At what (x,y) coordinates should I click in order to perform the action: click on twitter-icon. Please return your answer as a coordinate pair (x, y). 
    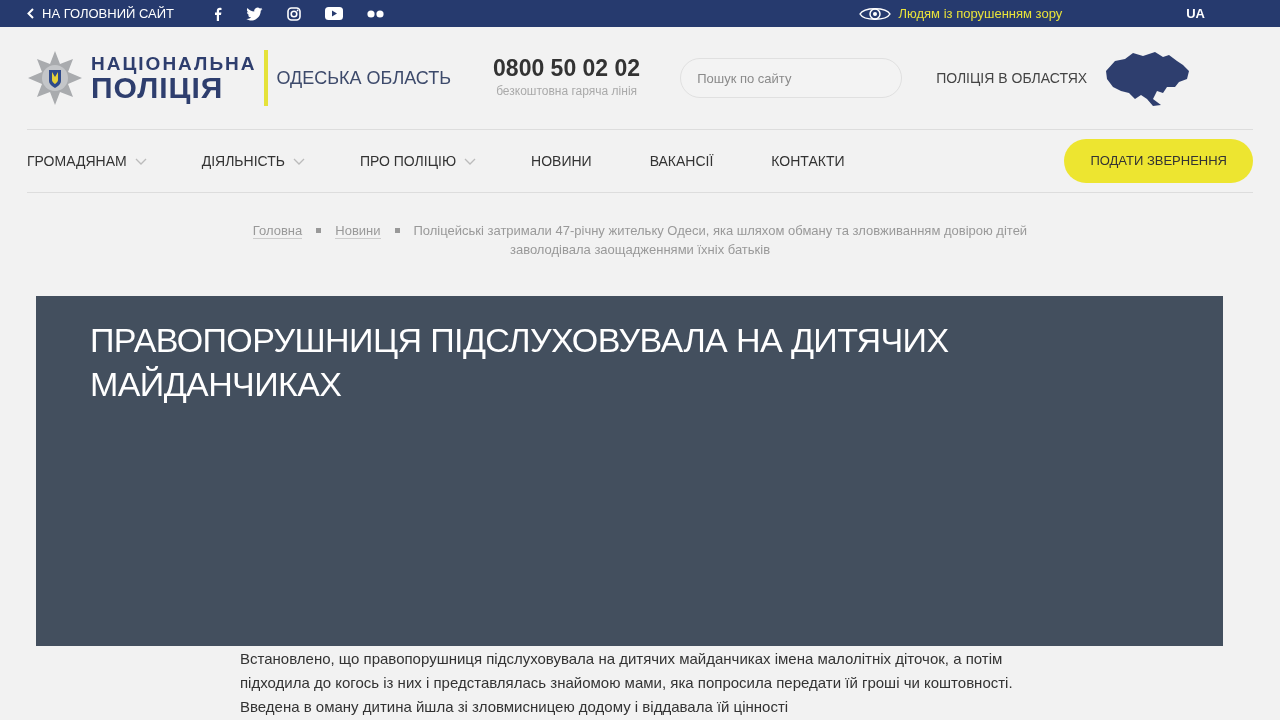
    Looking at the image, I should click on (254, 13).